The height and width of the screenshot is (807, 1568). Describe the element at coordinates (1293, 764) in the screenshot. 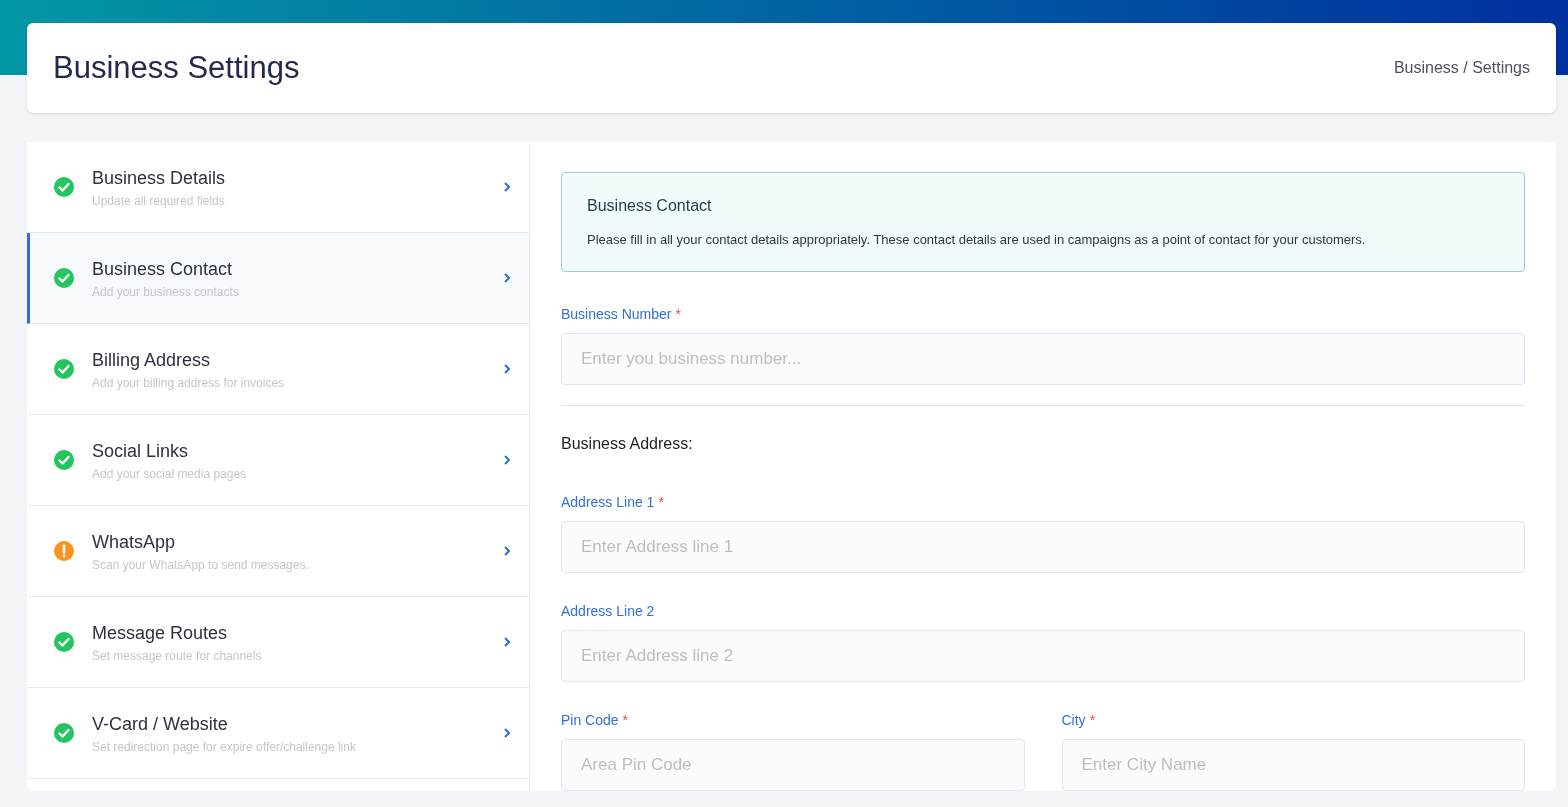

I see `input-field: Enter City Name` at that location.